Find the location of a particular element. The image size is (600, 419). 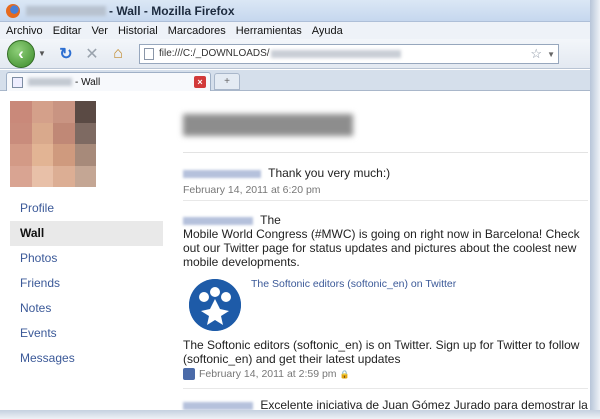

chevron-down-icon: ▼ is located at coordinates (42, 53).